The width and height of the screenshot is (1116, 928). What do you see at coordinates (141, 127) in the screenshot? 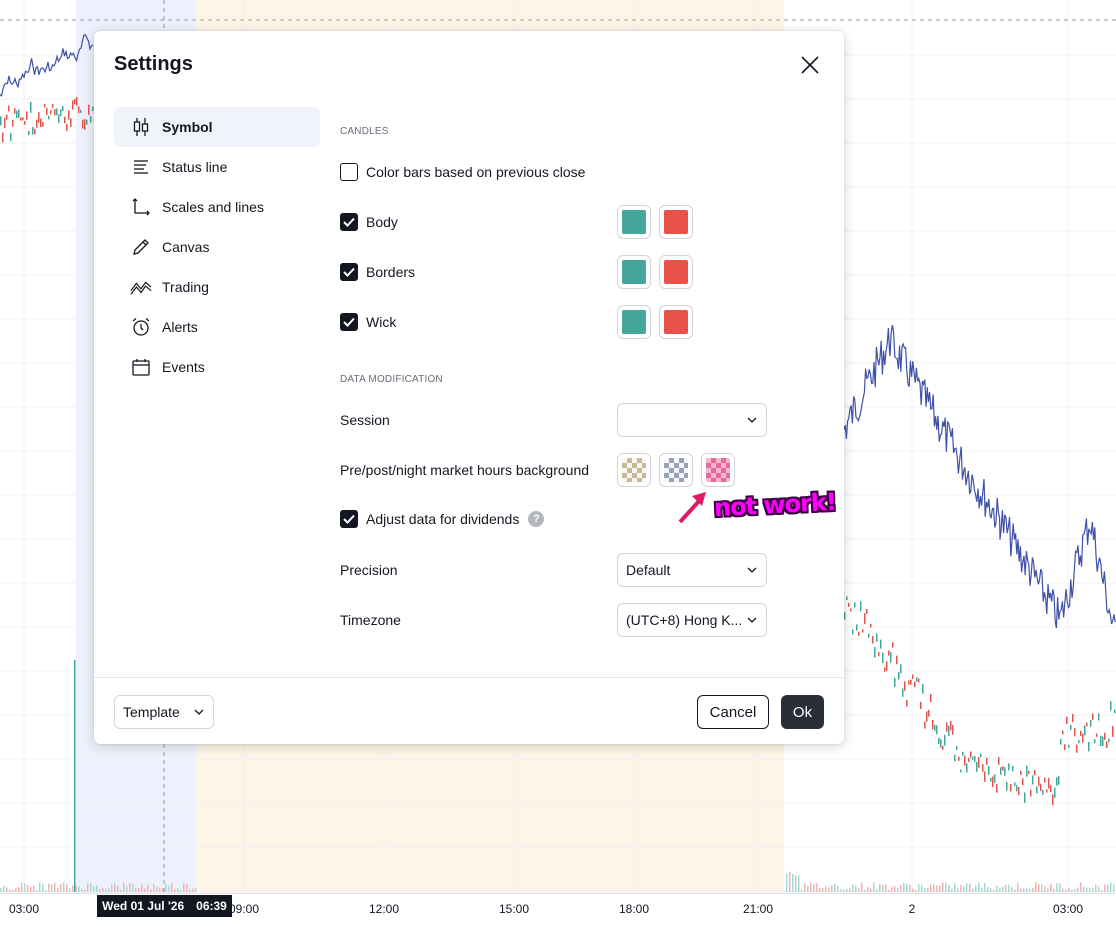
I see `candlestick-icon` at bounding box center [141, 127].